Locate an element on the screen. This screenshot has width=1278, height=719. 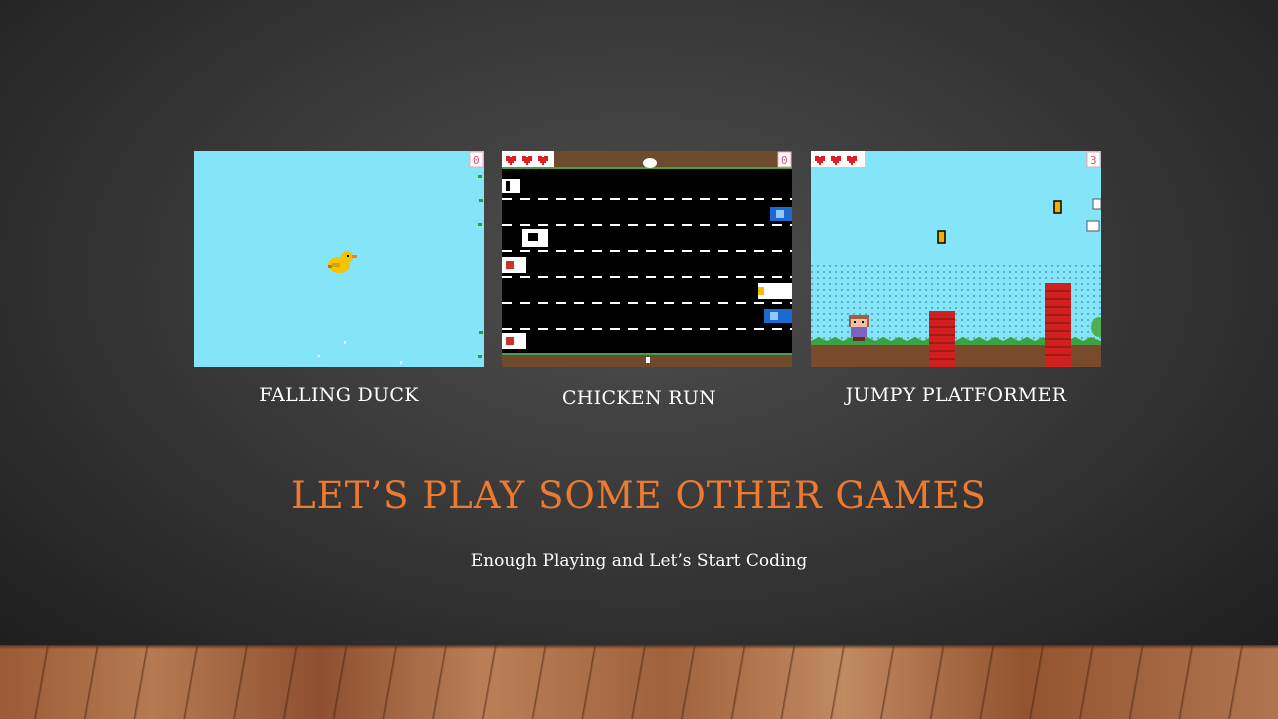
falling-duck-screenshot: 0 is located at coordinates (339, 259).